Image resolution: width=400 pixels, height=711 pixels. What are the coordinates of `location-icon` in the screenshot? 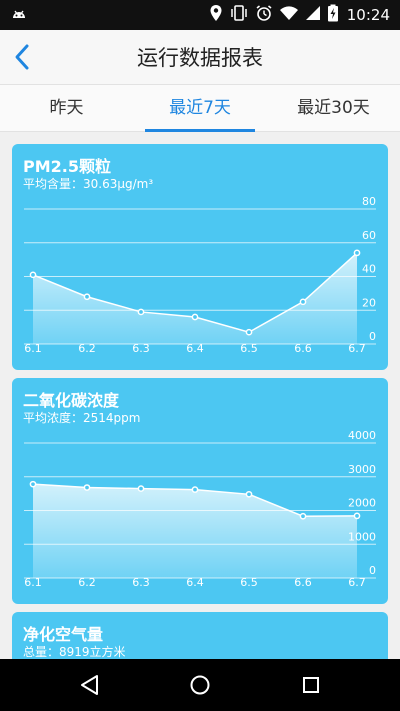 It's located at (216, 15).